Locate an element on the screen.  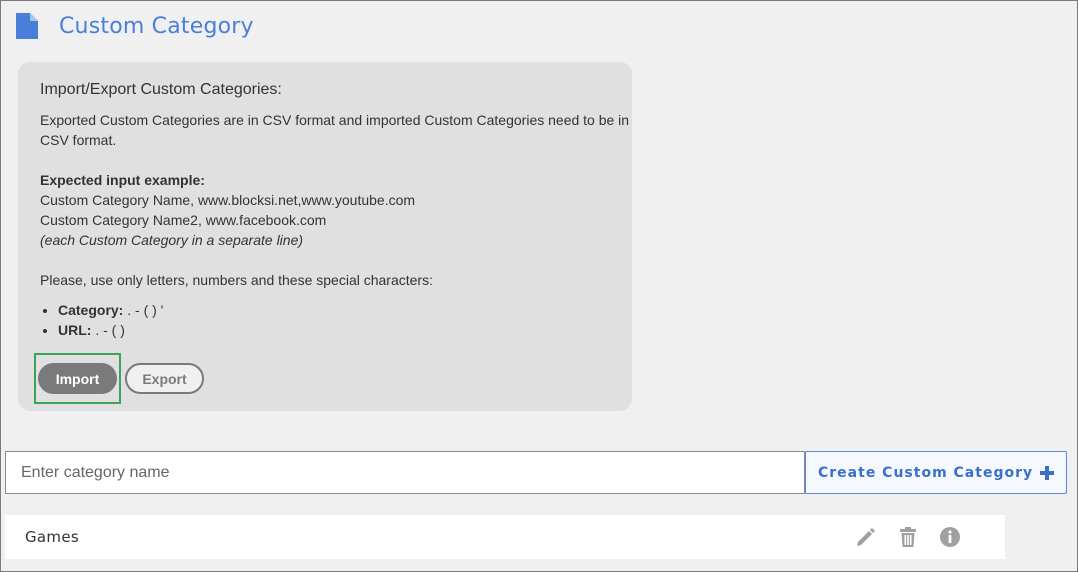
delete-trash-icon is located at coordinates (908, 537).